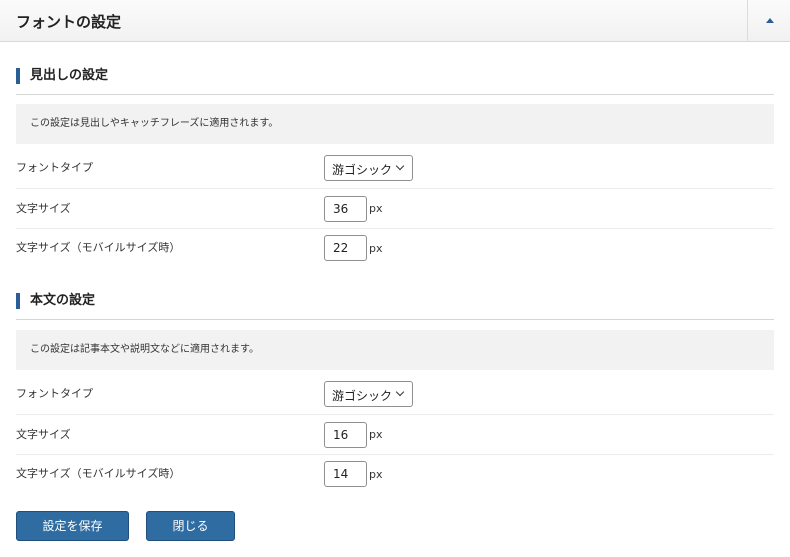 The width and height of the screenshot is (790, 557). What do you see at coordinates (345, 435) in the screenshot?
I see `body-font-size-input` at bounding box center [345, 435].